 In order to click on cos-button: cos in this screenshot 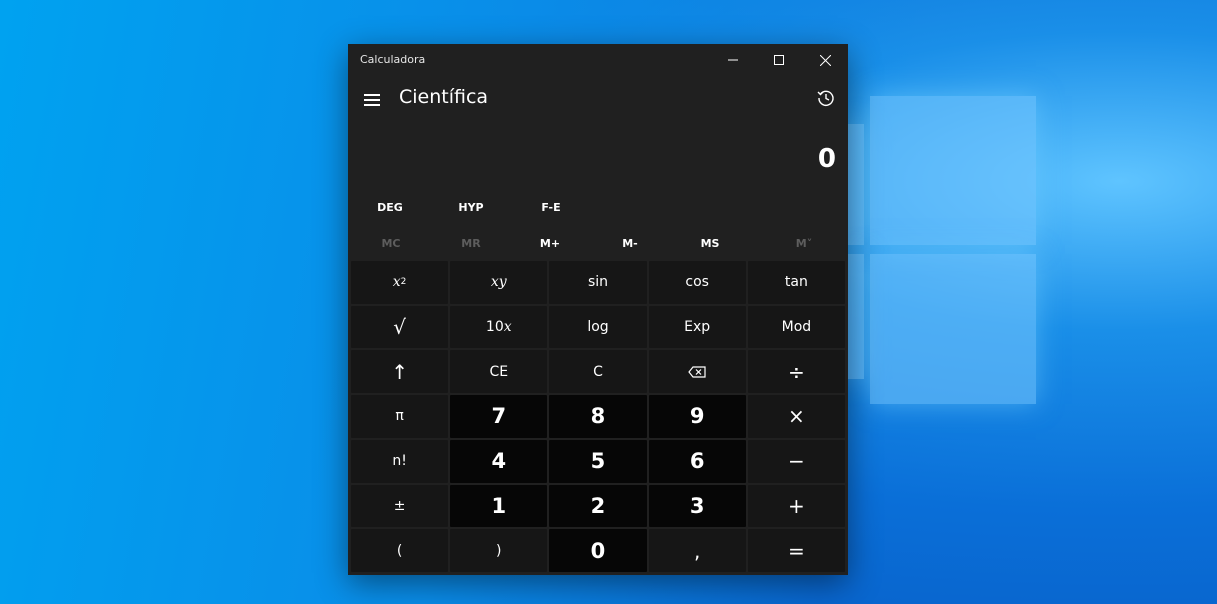, I will do `click(697, 282)`.